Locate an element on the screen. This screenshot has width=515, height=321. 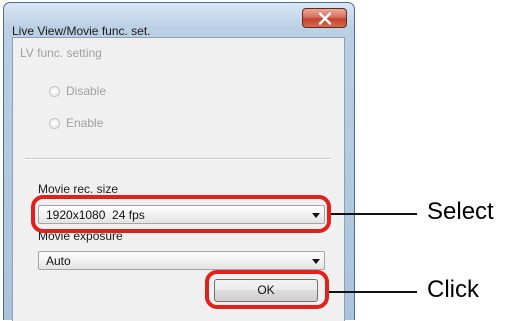
divider is located at coordinates (178, 159).